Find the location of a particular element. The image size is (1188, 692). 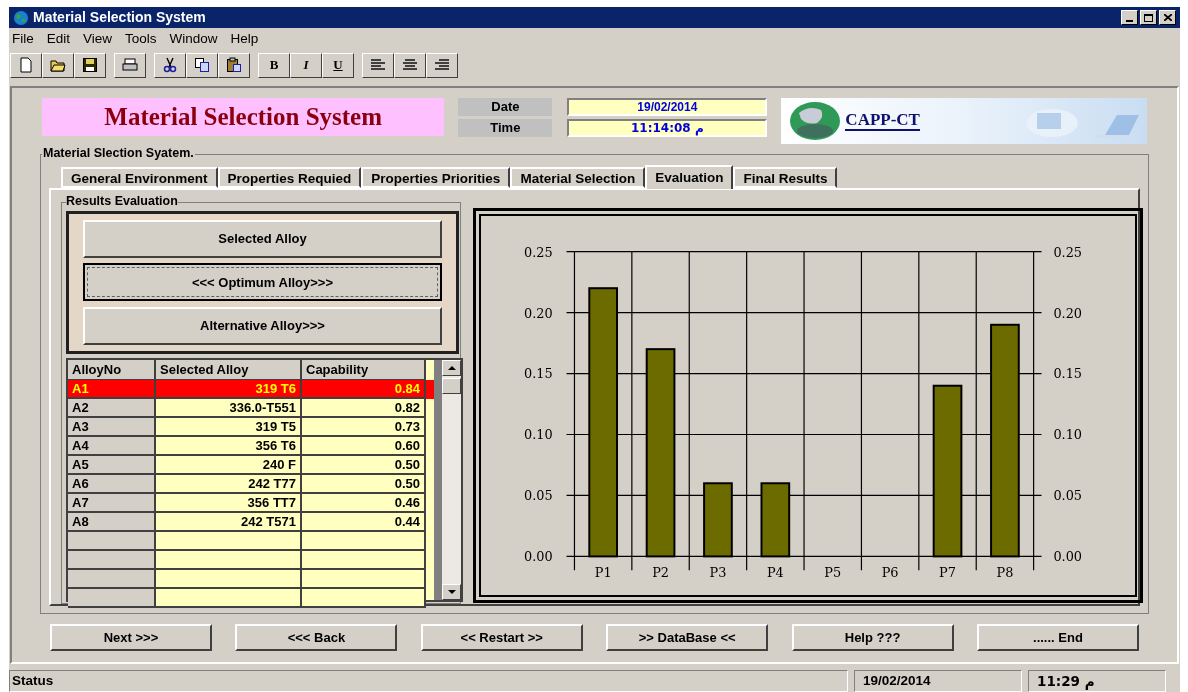

table-cell: 0.46 is located at coordinates (364, 503).